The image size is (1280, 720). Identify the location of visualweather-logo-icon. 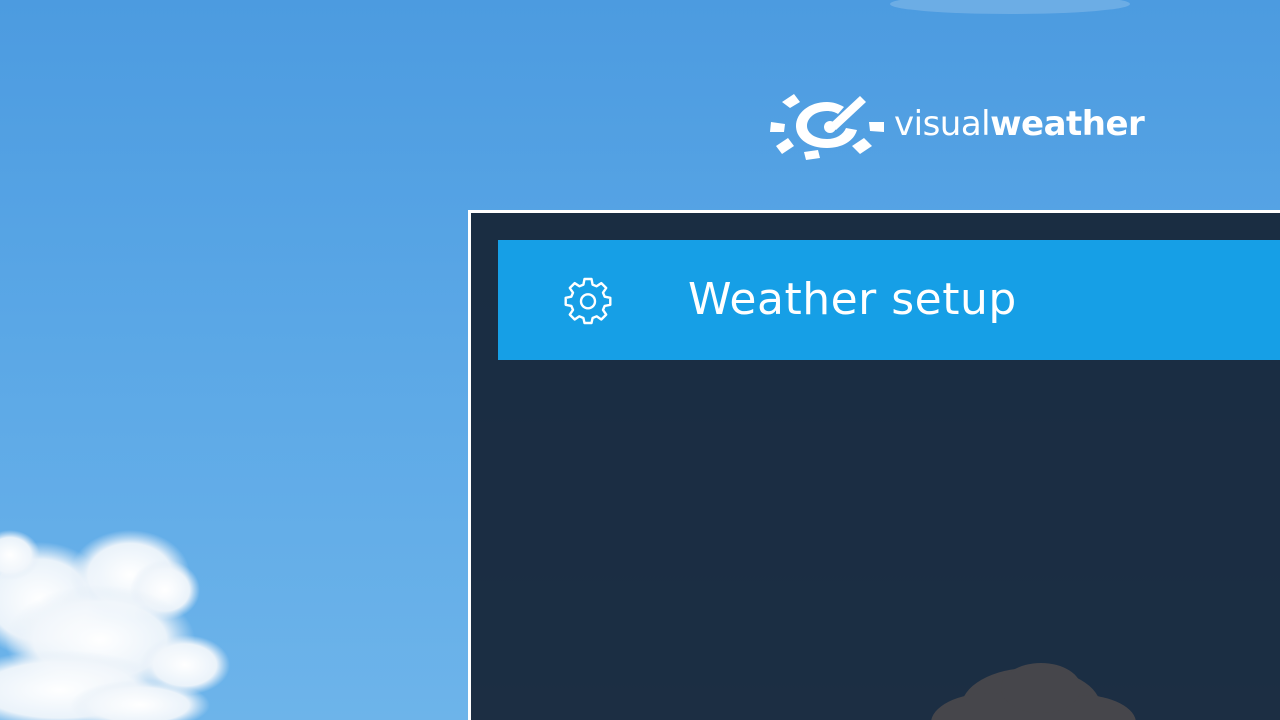
(827, 127).